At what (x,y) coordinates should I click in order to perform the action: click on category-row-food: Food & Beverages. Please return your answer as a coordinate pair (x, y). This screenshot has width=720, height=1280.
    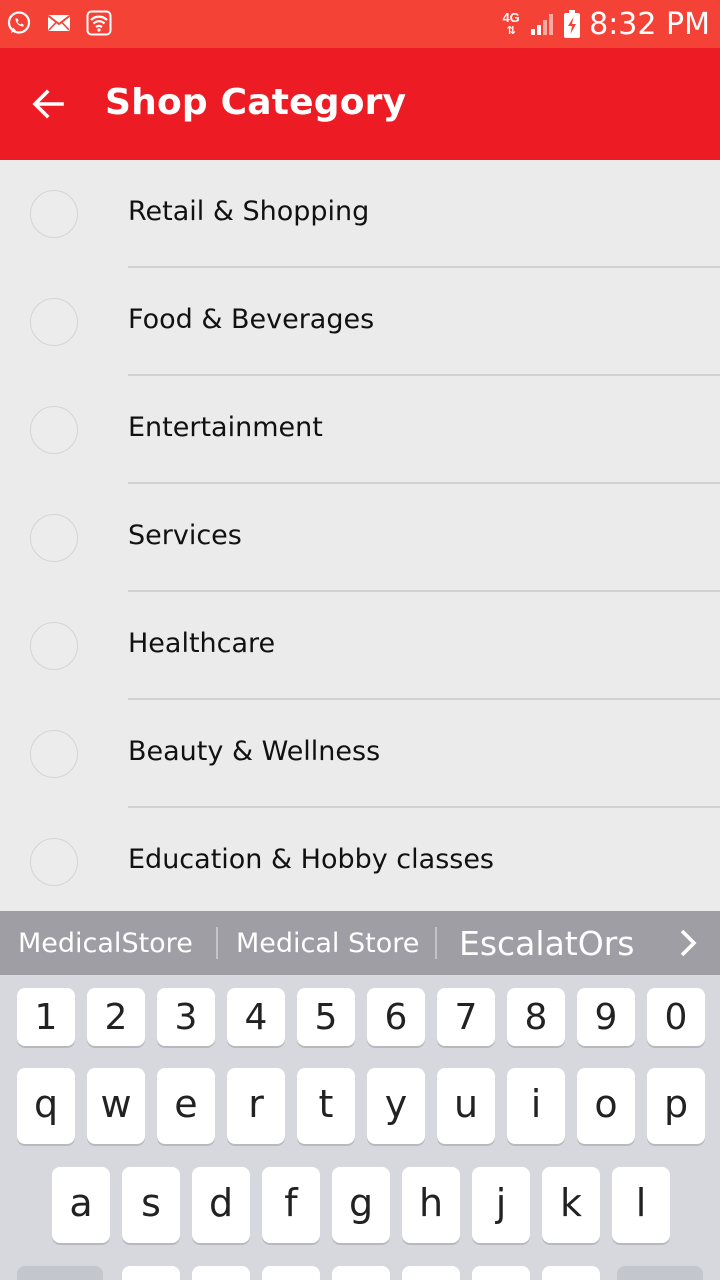
    Looking at the image, I should click on (360, 322).